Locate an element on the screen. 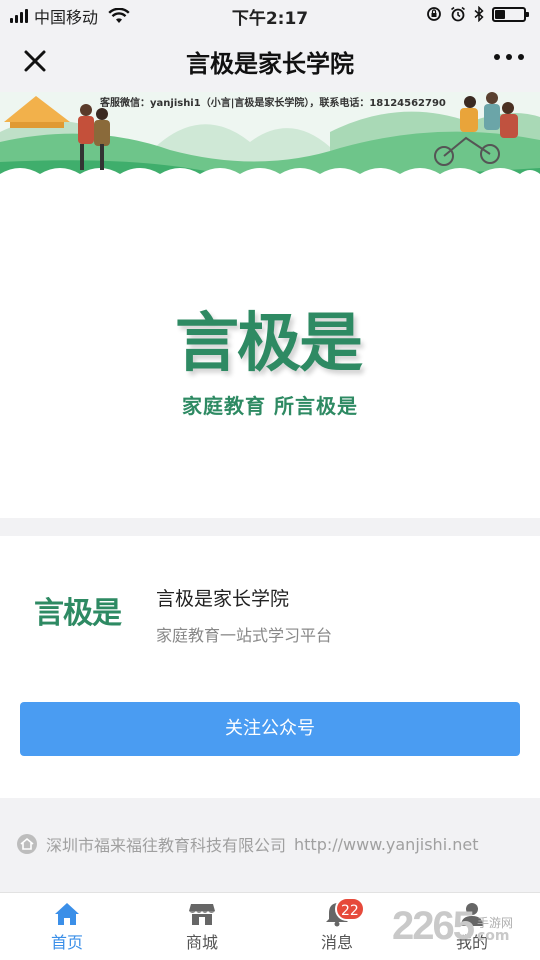  bluetooth-icon is located at coordinates (479, 14).